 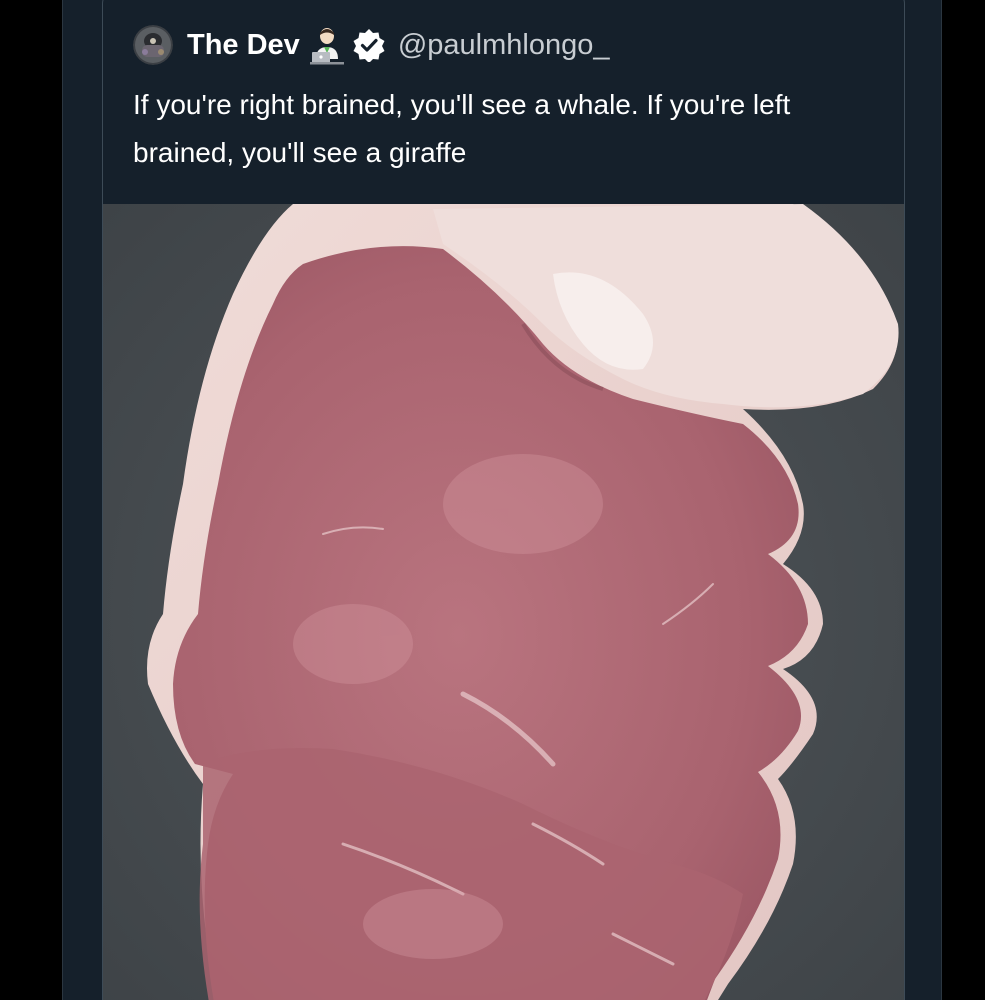 What do you see at coordinates (153, 45) in the screenshot?
I see `profile-avatar` at bounding box center [153, 45].